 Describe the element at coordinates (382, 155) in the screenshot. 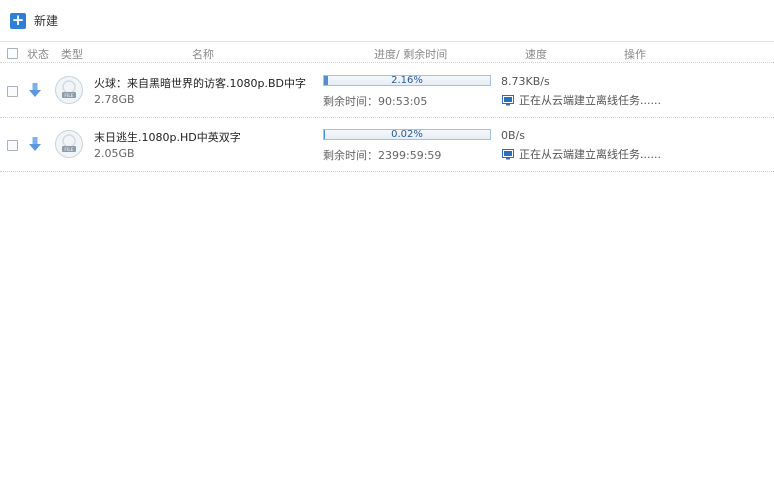

I see `remaining-time: 剩余时间：2399:59:59` at that location.